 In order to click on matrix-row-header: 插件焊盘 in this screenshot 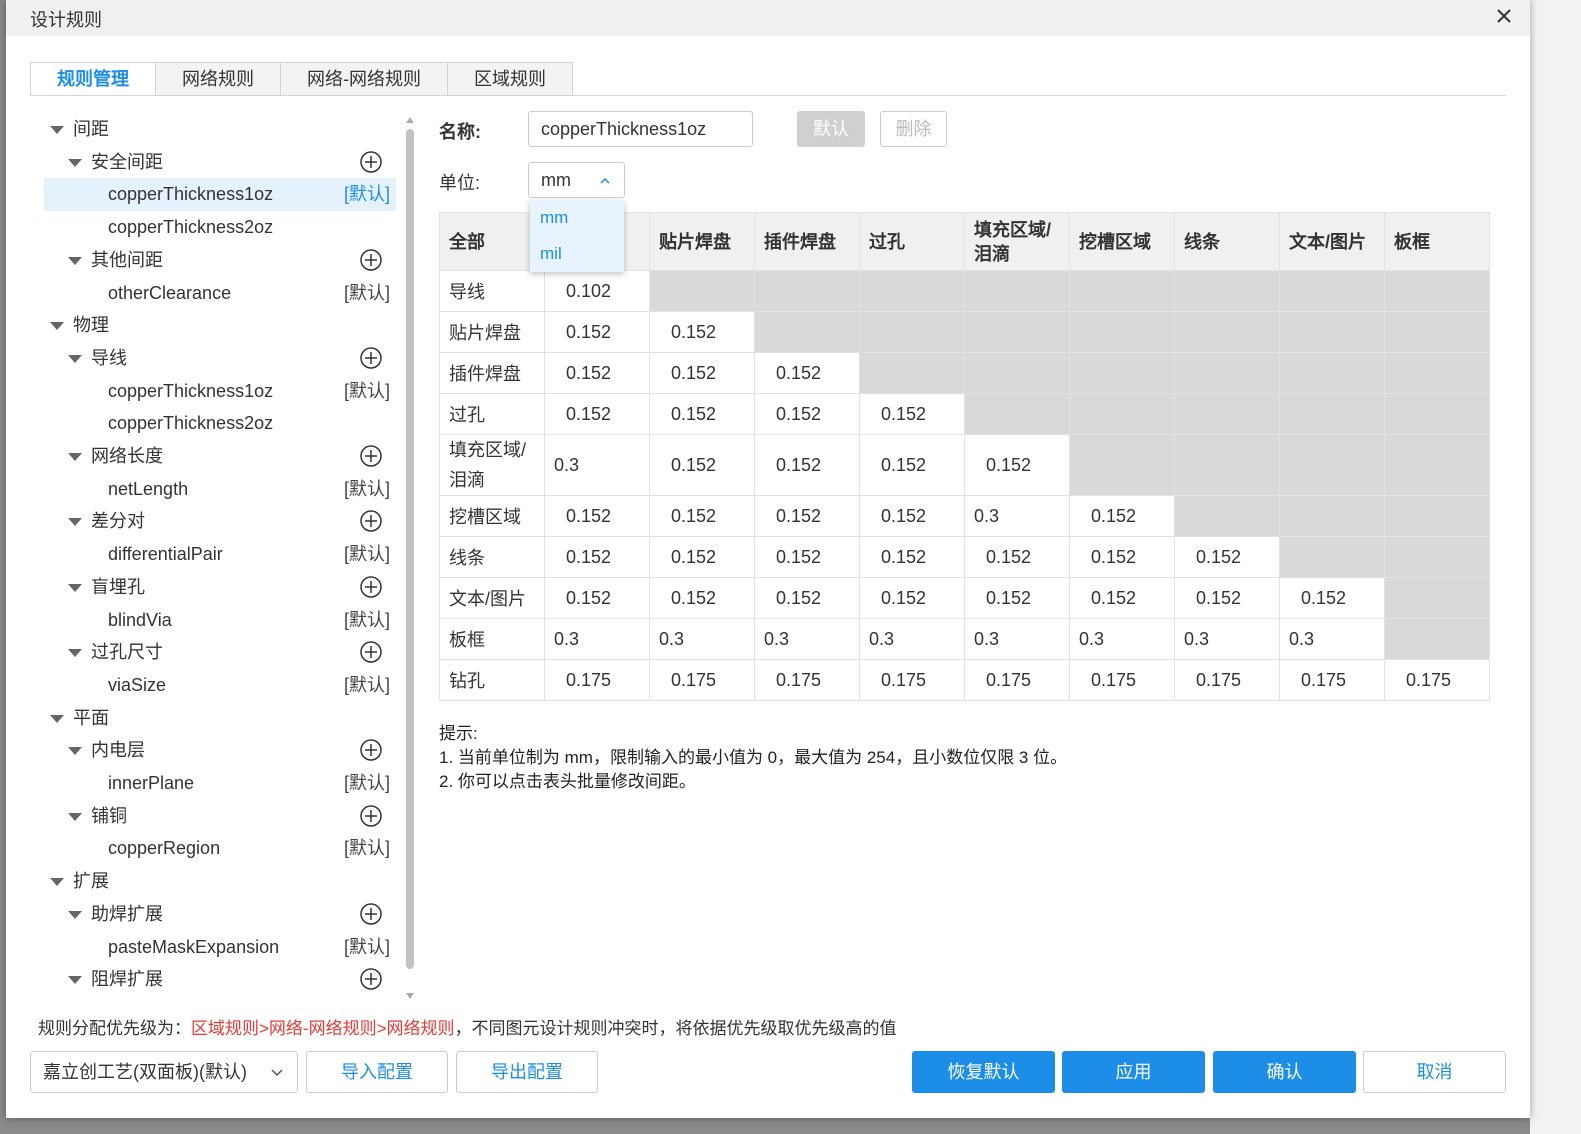, I will do `click(492, 373)`.